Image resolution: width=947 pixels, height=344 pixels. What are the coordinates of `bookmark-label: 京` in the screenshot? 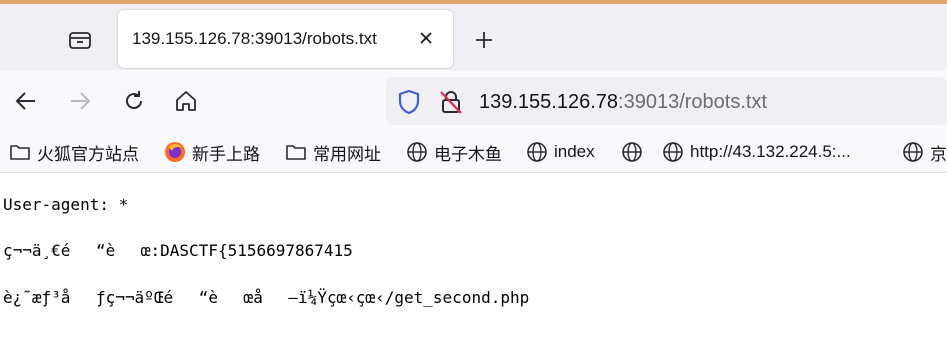 It's located at (938, 154).